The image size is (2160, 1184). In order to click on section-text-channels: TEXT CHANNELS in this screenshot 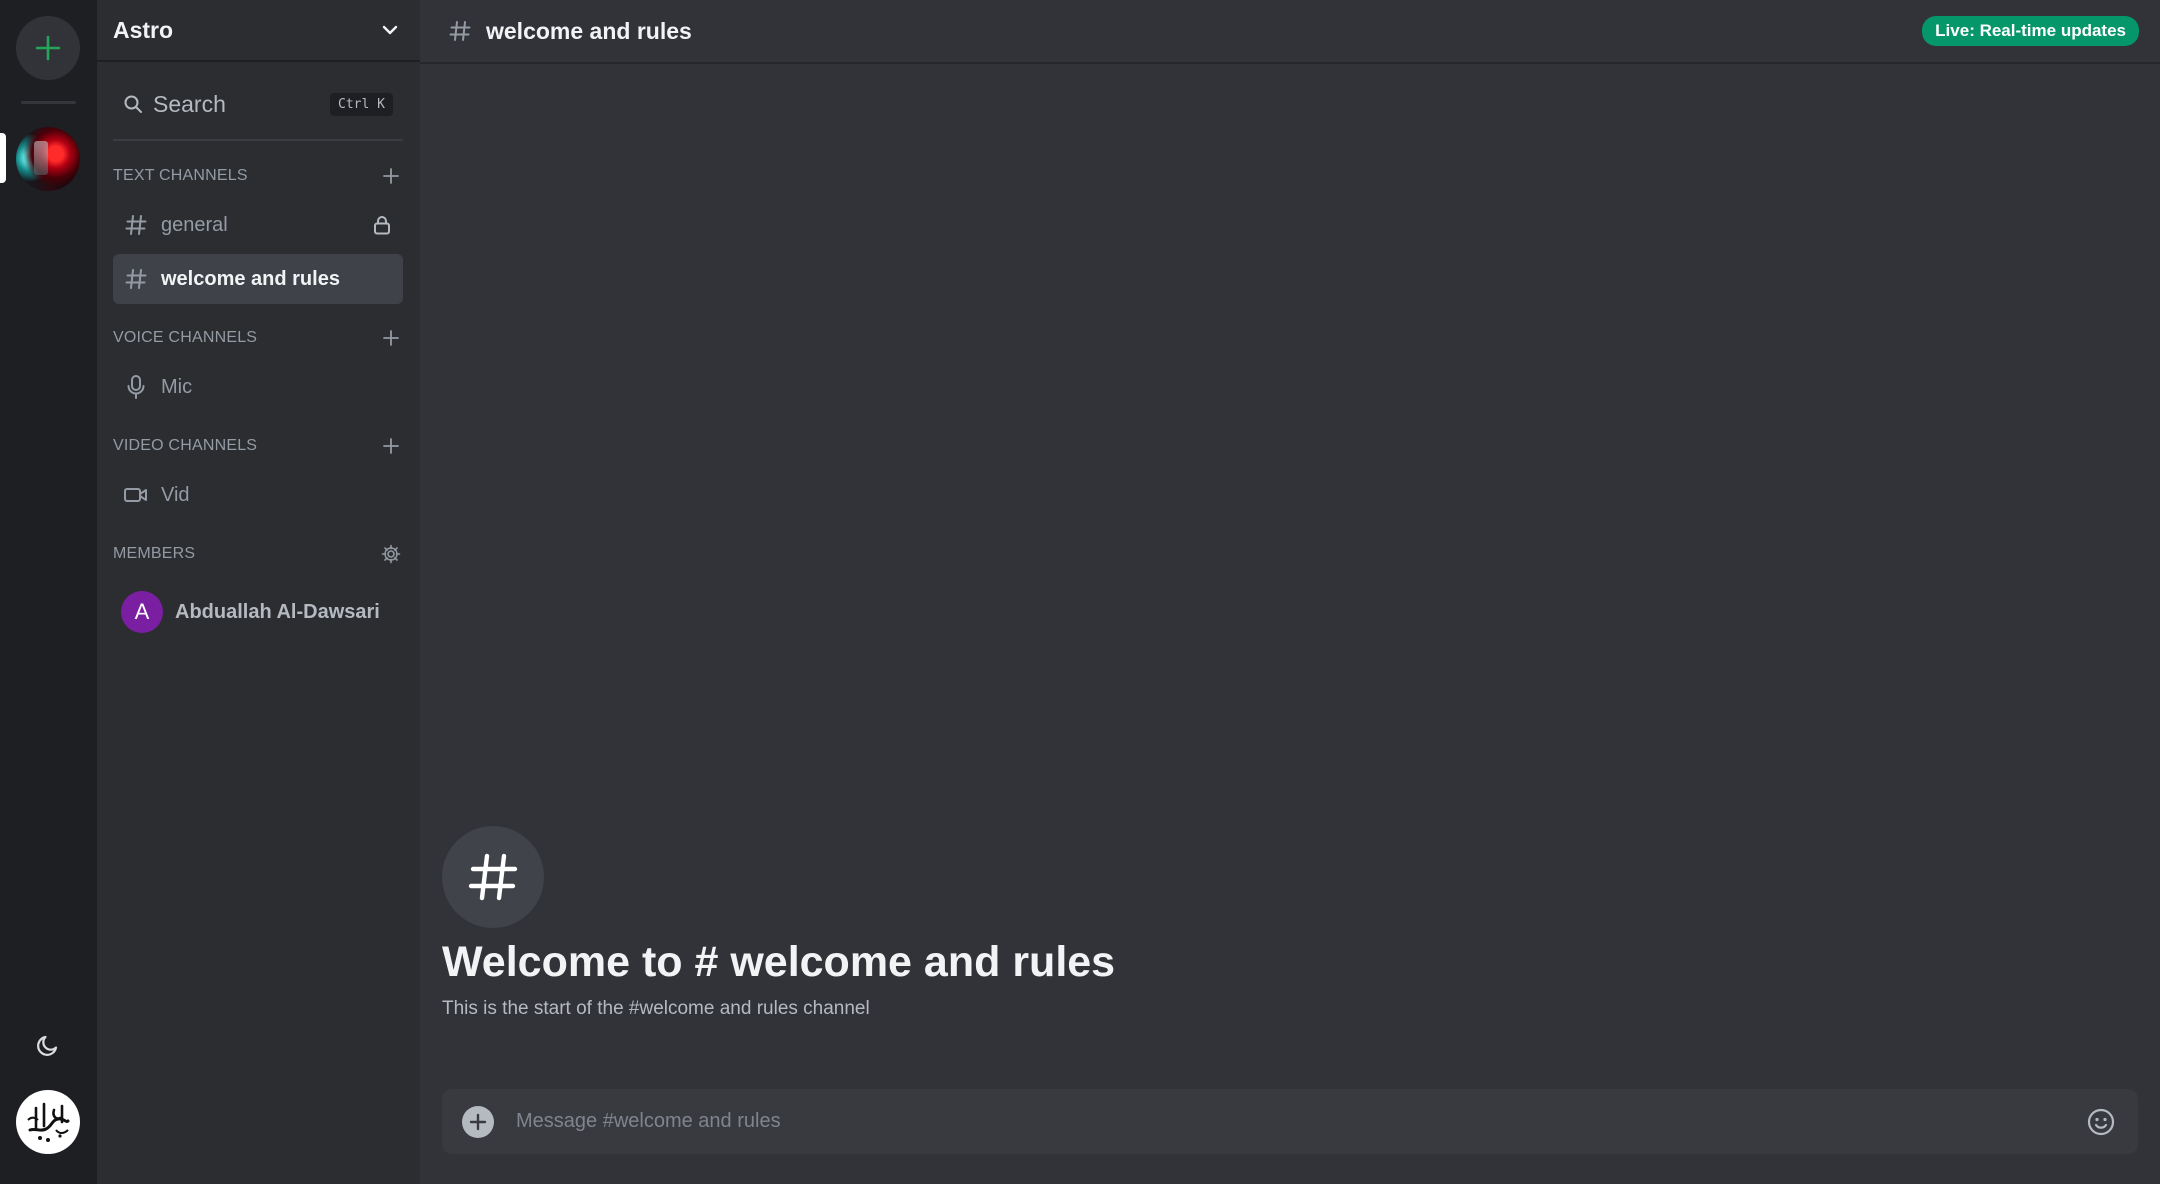, I will do `click(258, 176)`.